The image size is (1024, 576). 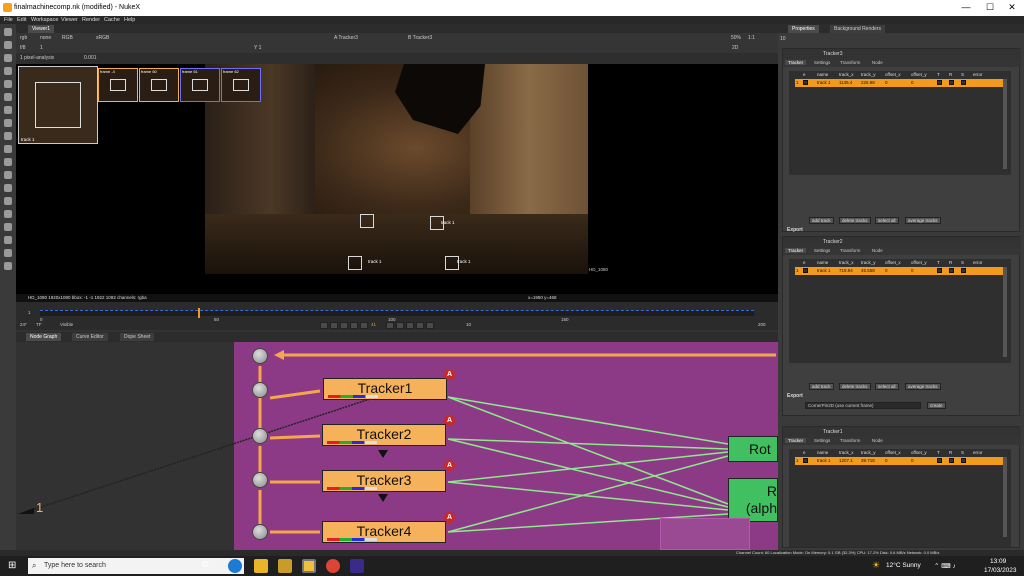 I want to click on color-tool-icon, so click(x=8, y=84).